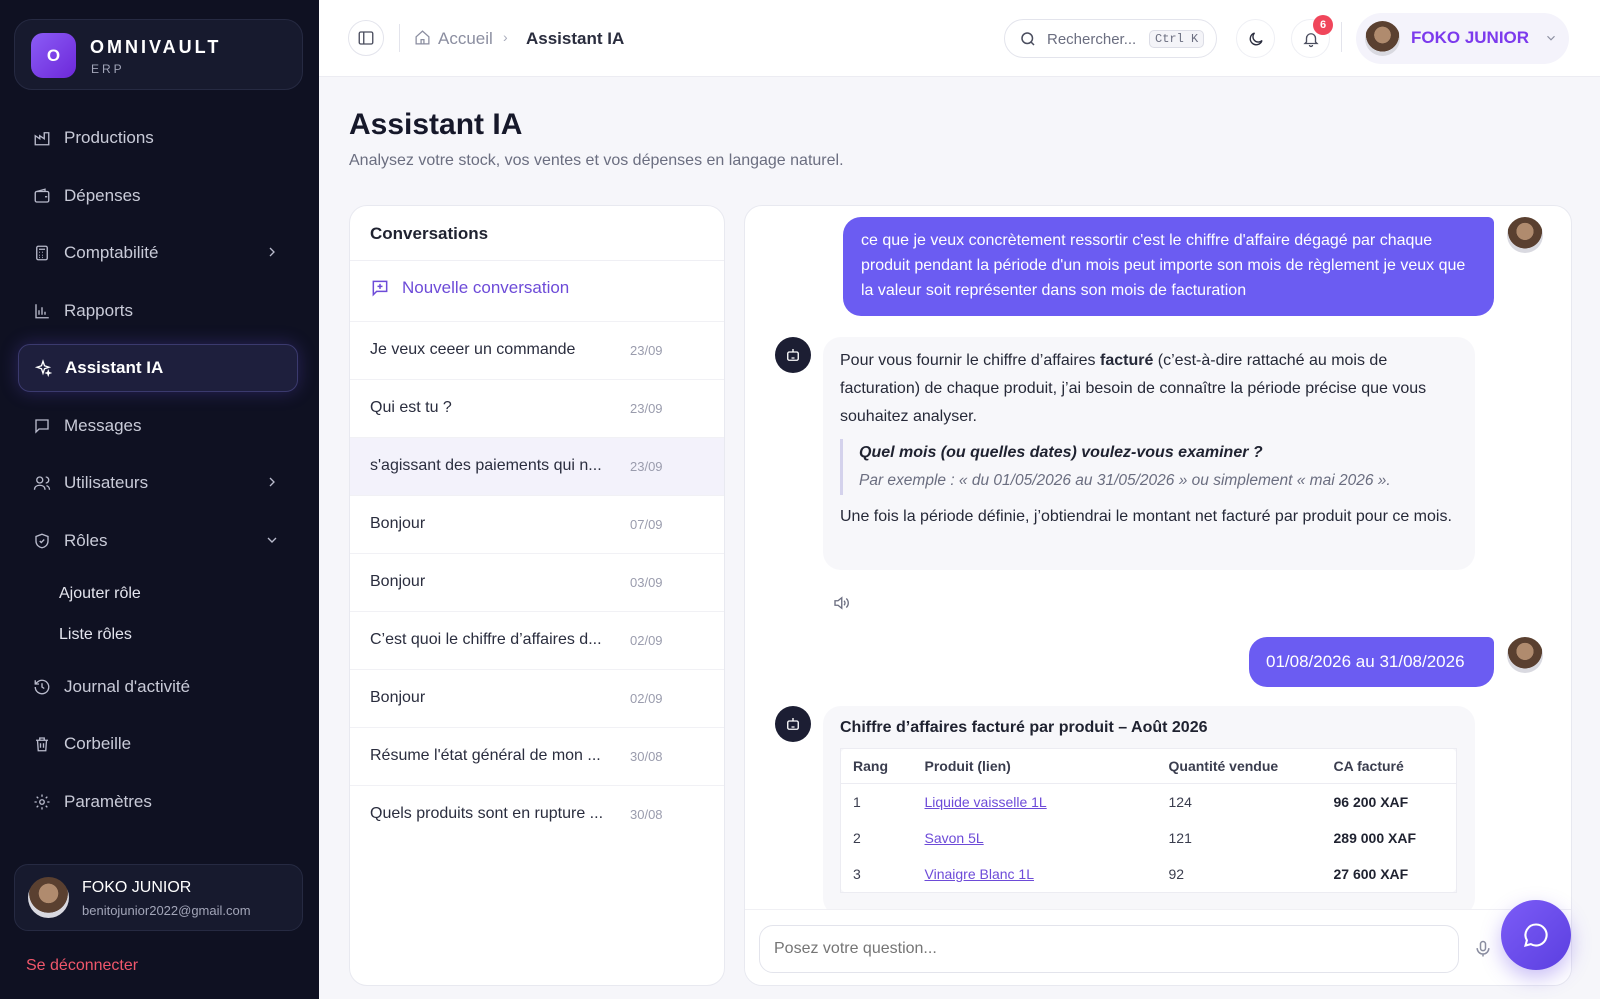 The width and height of the screenshot is (1600, 999). I want to click on conversation-date: 03/09, so click(646, 582).